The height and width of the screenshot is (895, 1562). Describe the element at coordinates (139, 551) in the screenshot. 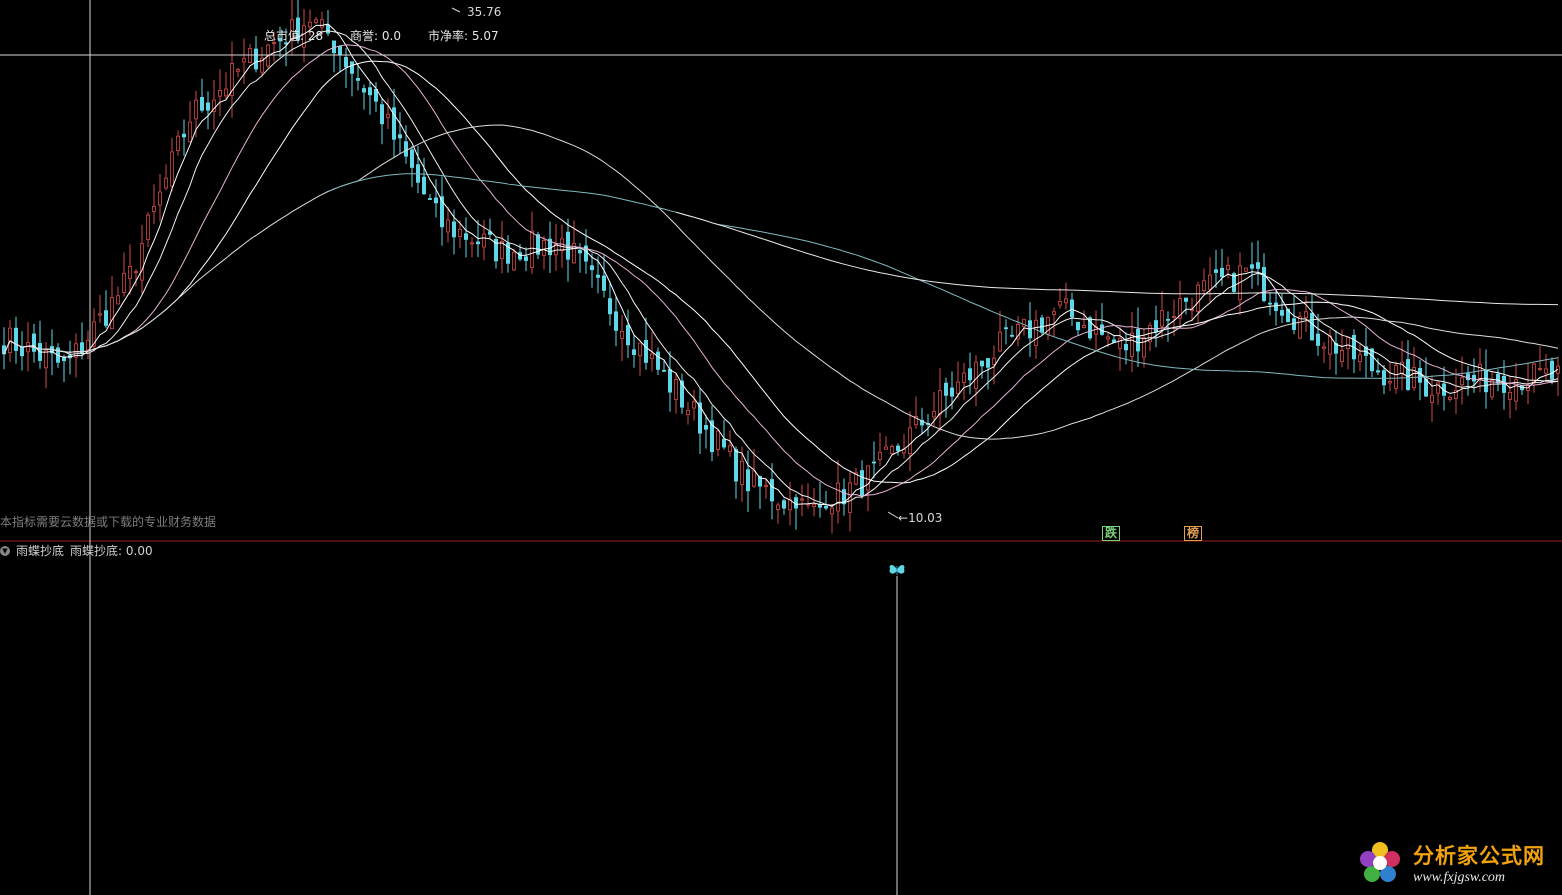

I see `indicator-value: 0.00` at that location.